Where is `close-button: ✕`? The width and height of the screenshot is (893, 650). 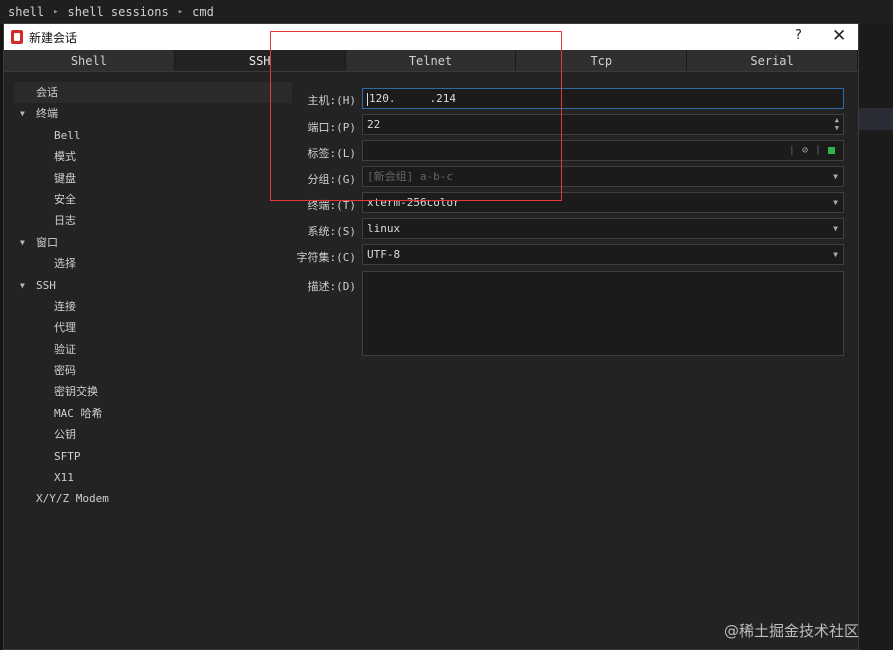 close-button: ✕ is located at coordinates (839, 36).